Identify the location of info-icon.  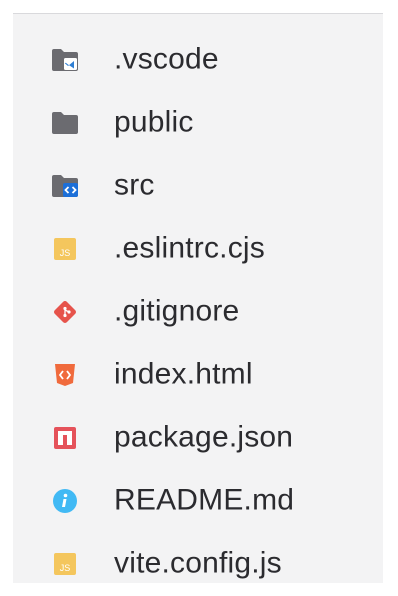
(65, 501).